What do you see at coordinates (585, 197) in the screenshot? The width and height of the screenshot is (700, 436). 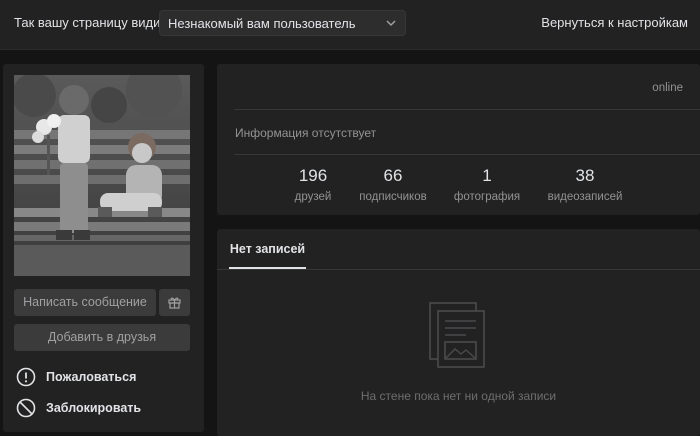 I see `counter-label: видеозаписей` at bounding box center [585, 197].